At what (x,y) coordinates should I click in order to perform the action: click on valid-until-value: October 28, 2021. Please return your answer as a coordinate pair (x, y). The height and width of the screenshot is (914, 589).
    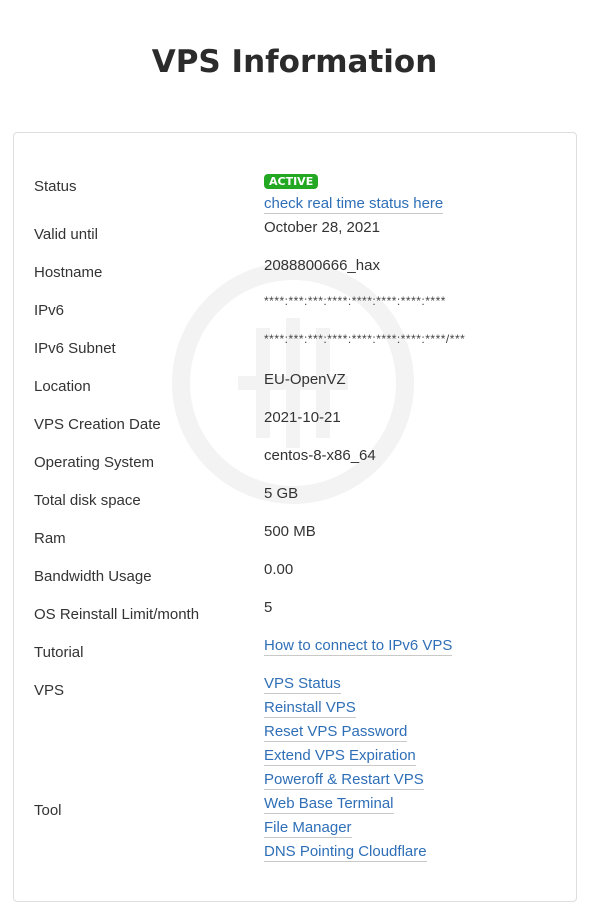
    Looking at the image, I should click on (322, 227).